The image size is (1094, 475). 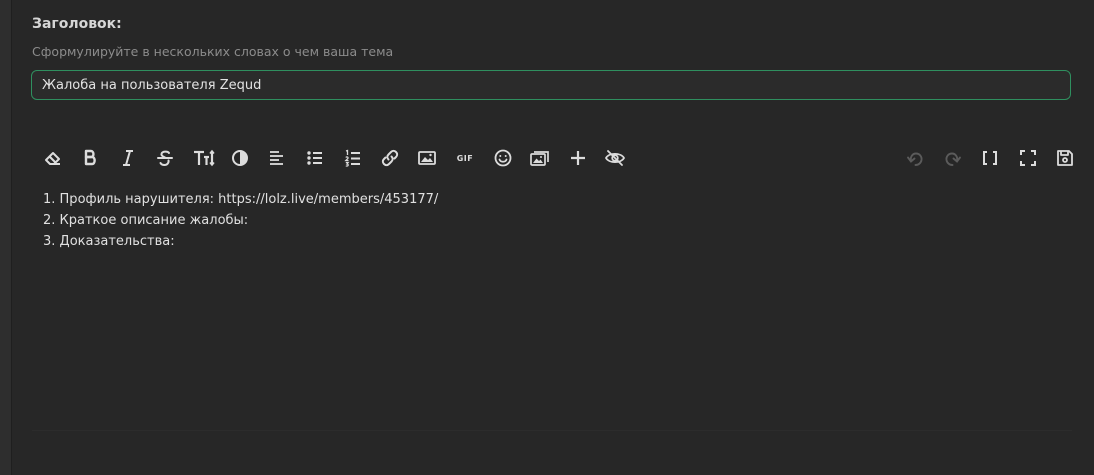 I want to click on strikethrough-icon, so click(x=165, y=158).